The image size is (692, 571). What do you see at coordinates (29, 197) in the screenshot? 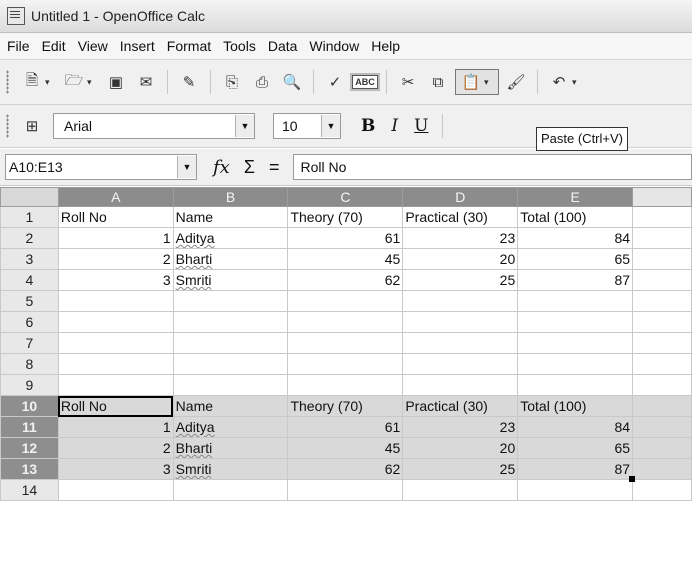
I see `select-all-corner` at bounding box center [29, 197].